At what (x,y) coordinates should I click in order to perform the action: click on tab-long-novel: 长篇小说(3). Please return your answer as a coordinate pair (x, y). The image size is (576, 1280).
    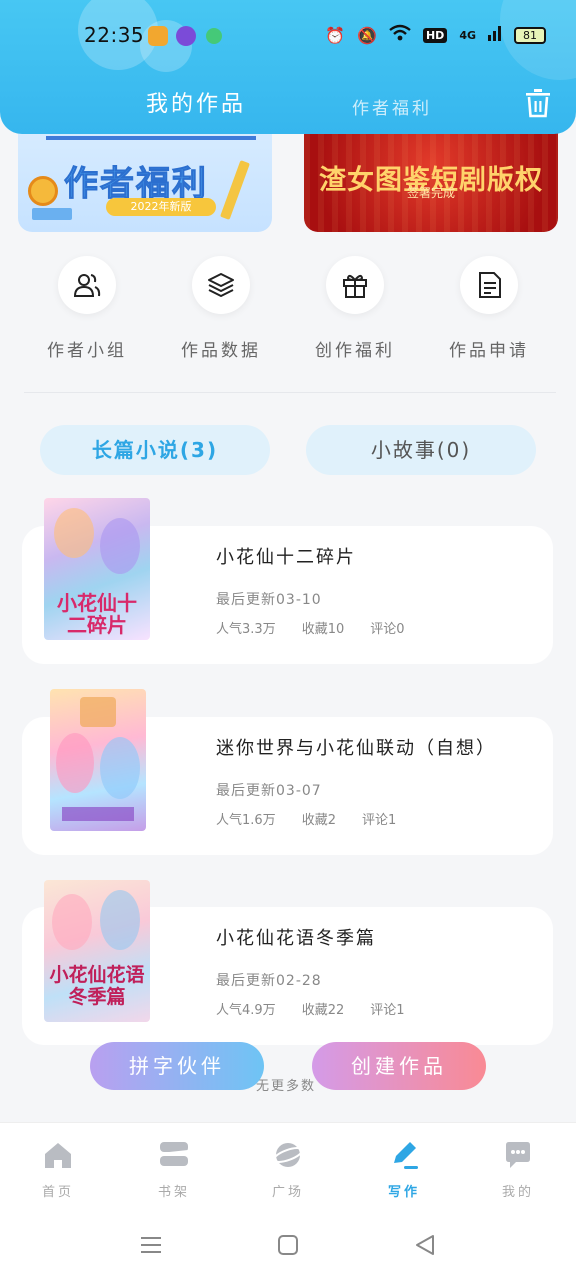
    Looking at the image, I should click on (155, 450).